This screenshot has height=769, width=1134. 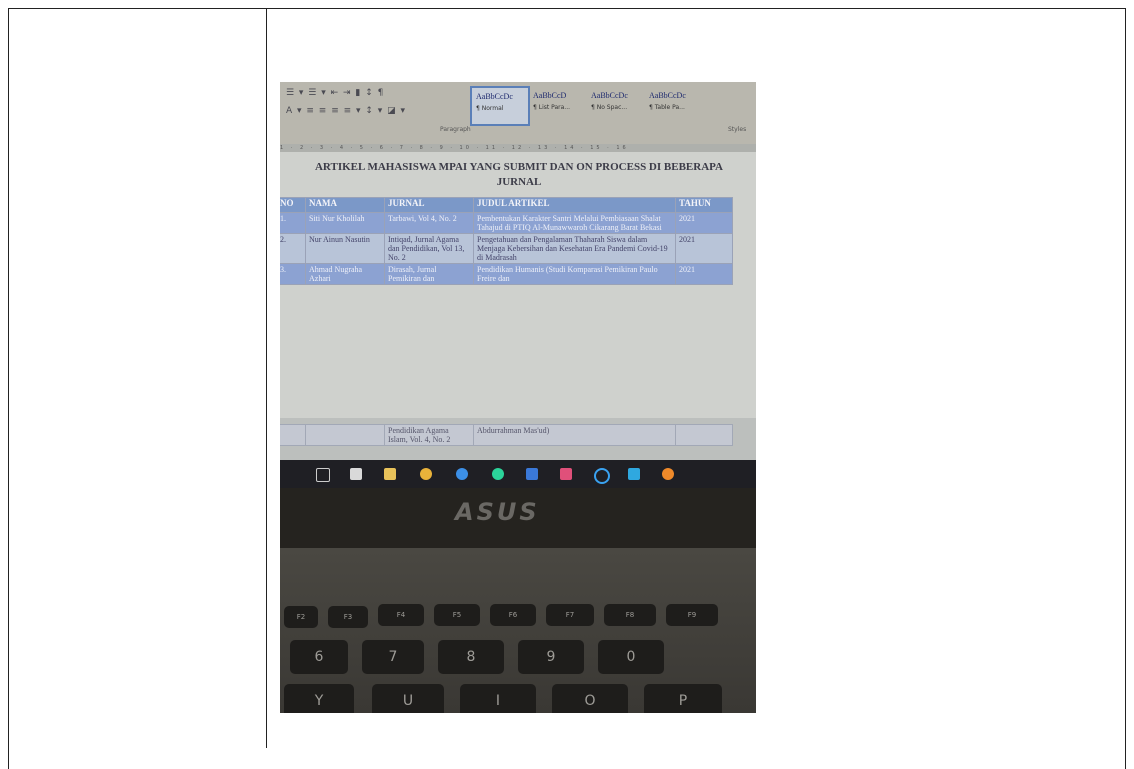 What do you see at coordinates (498, 474) in the screenshot?
I see `whatsapp-icon` at bounding box center [498, 474].